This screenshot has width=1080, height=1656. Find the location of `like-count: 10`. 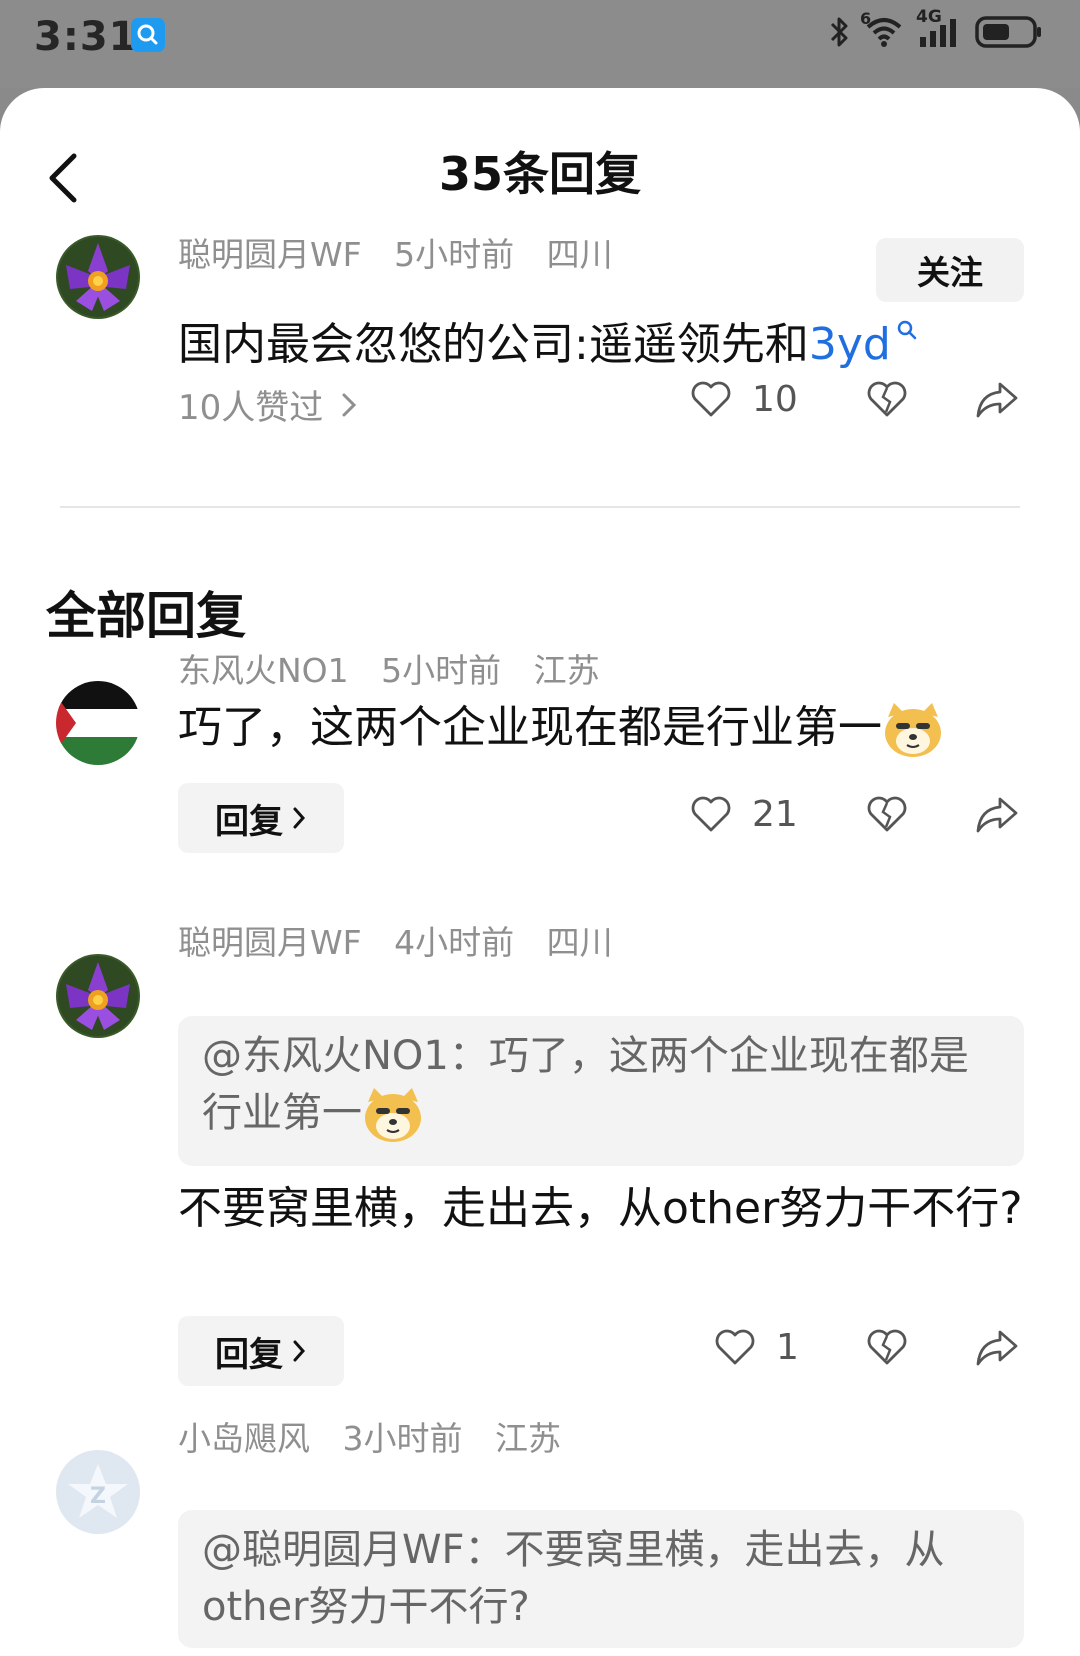

like-count: 10 is located at coordinates (775, 399).